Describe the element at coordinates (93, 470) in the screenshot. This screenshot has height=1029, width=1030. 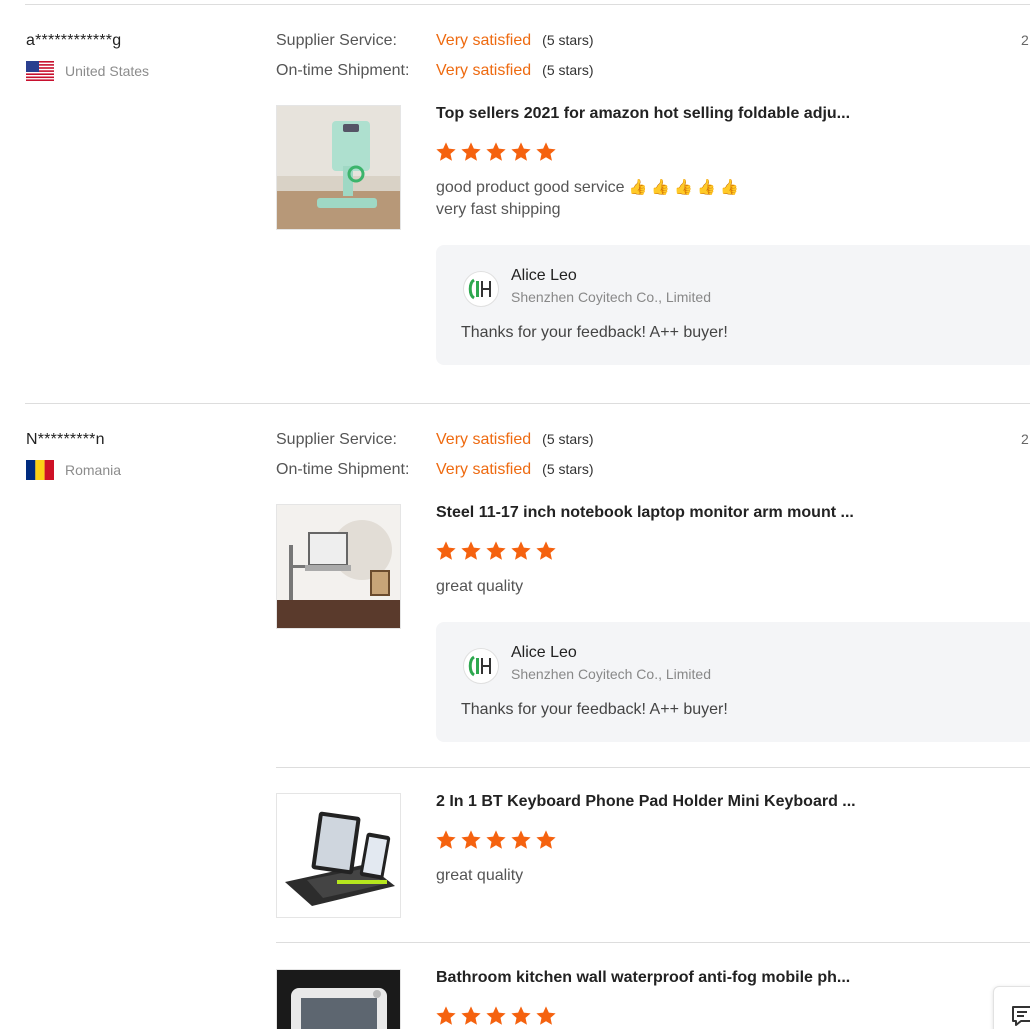
I see `country-name: Romania` at that location.